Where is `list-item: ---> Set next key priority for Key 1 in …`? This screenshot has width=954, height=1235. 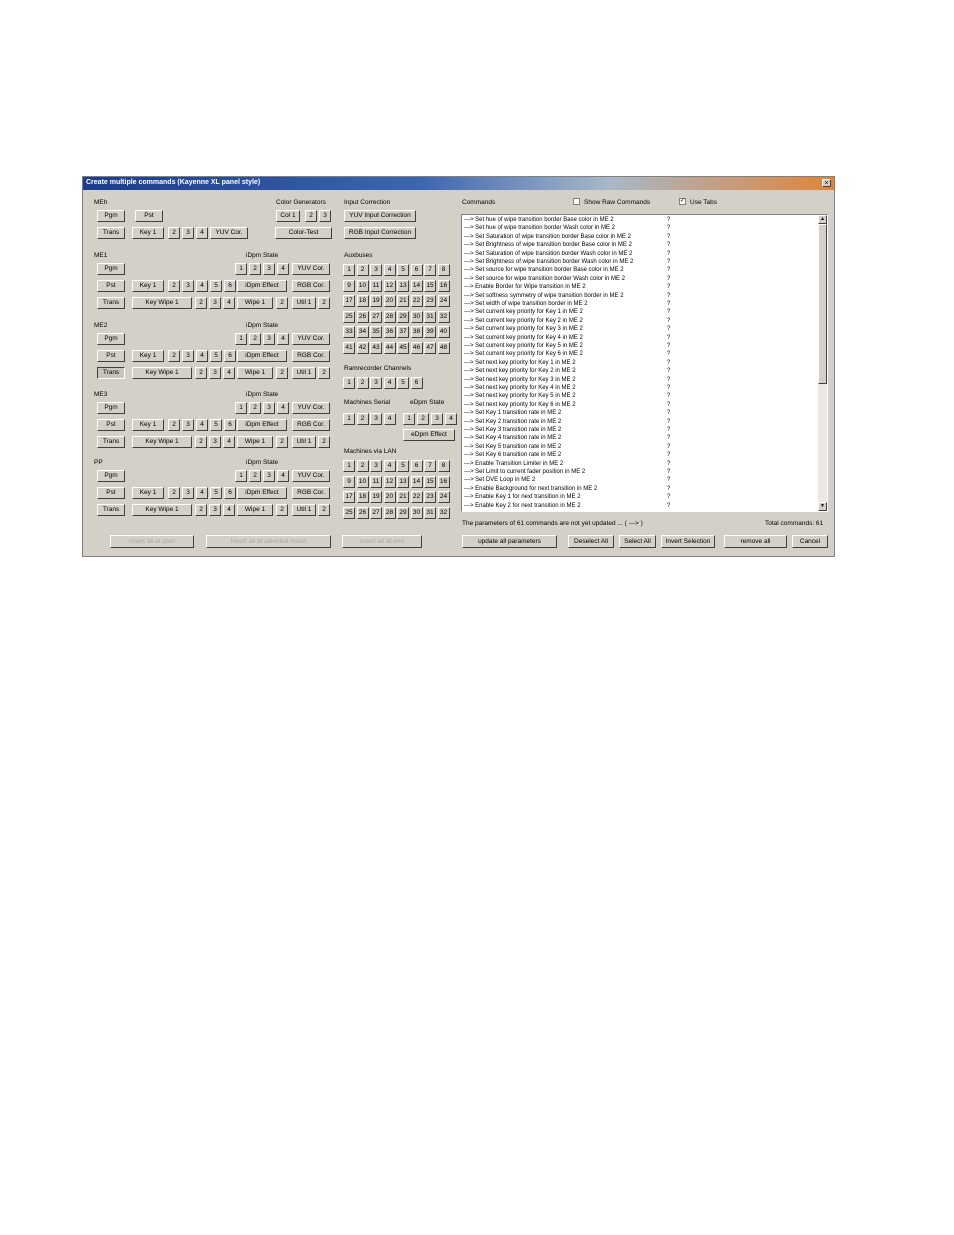 list-item: ---> Set next key priority for Key 1 in … is located at coordinates (567, 363).